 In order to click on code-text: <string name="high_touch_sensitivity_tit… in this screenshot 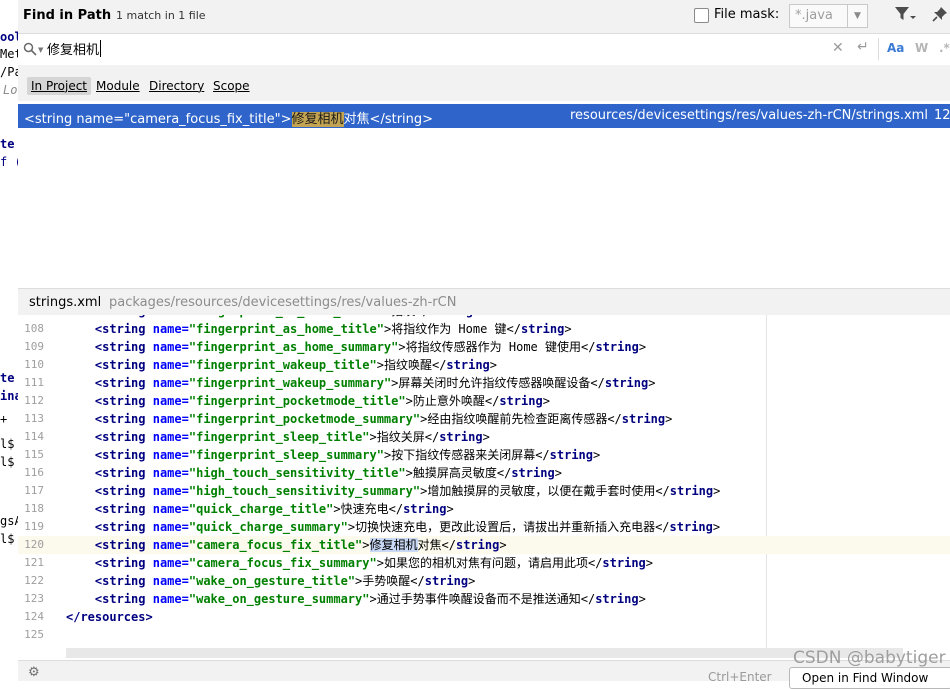, I will do `click(314, 473)`.